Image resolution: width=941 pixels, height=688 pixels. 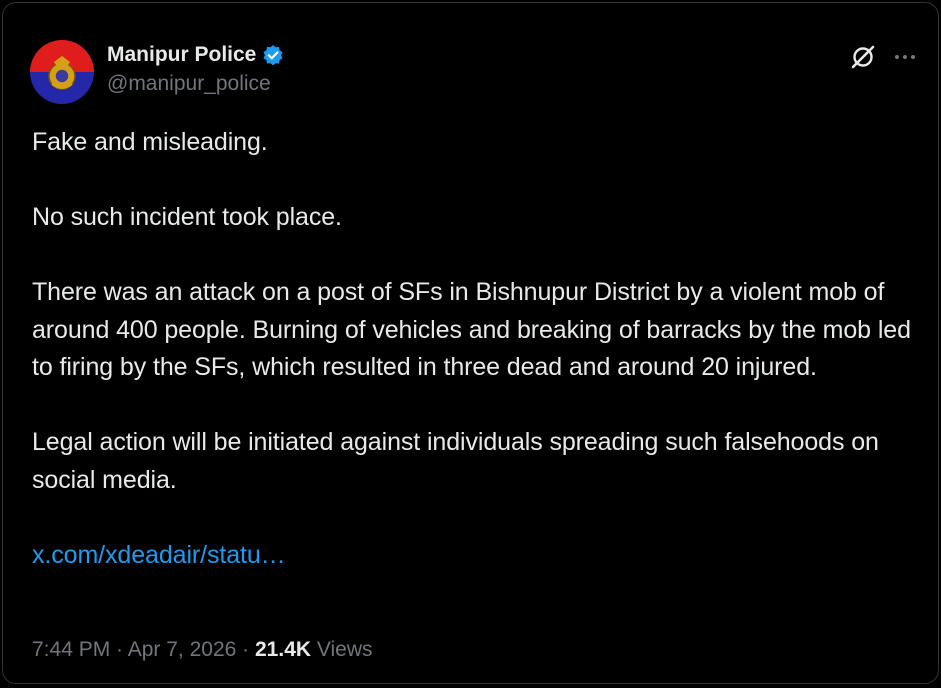 I want to click on post-time: 7:44 PM, so click(x=71, y=649).